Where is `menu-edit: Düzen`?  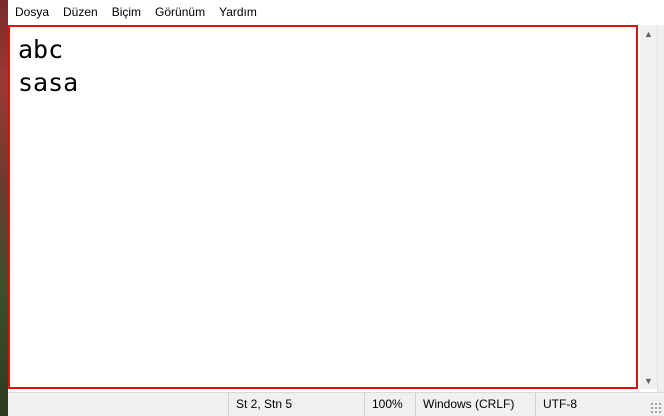 menu-edit: Düzen is located at coordinates (80, 12).